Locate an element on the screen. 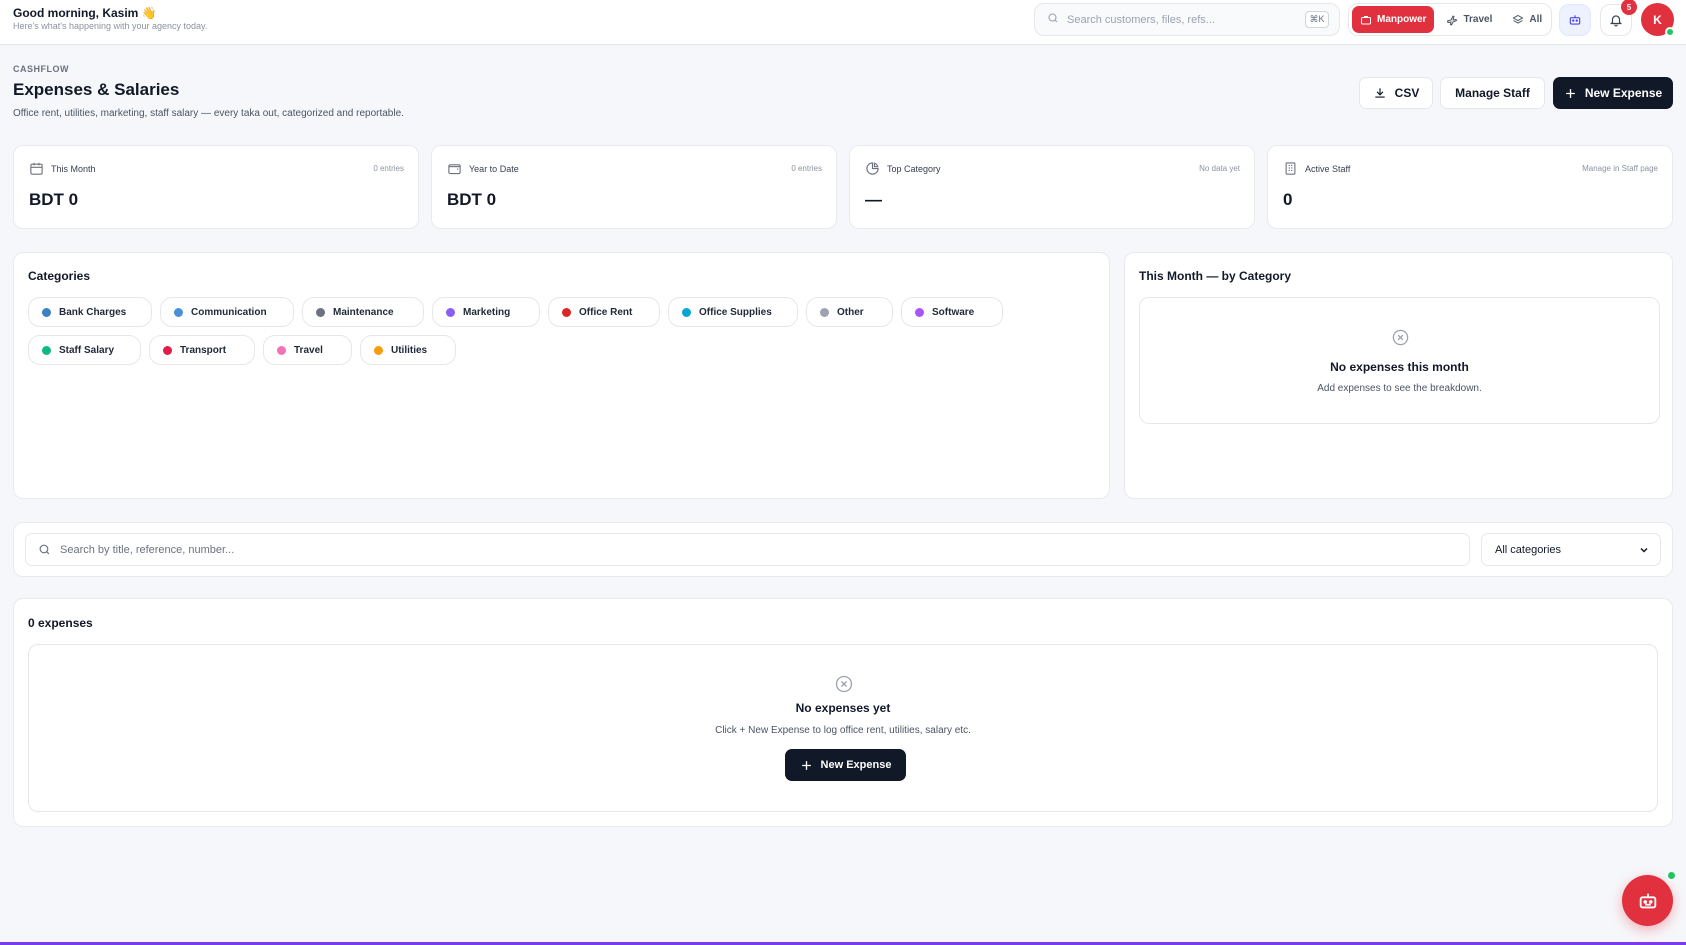 Image resolution: width=1686 pixels, height=945 pixels. plus-icon is located at coordinates (806, 765).